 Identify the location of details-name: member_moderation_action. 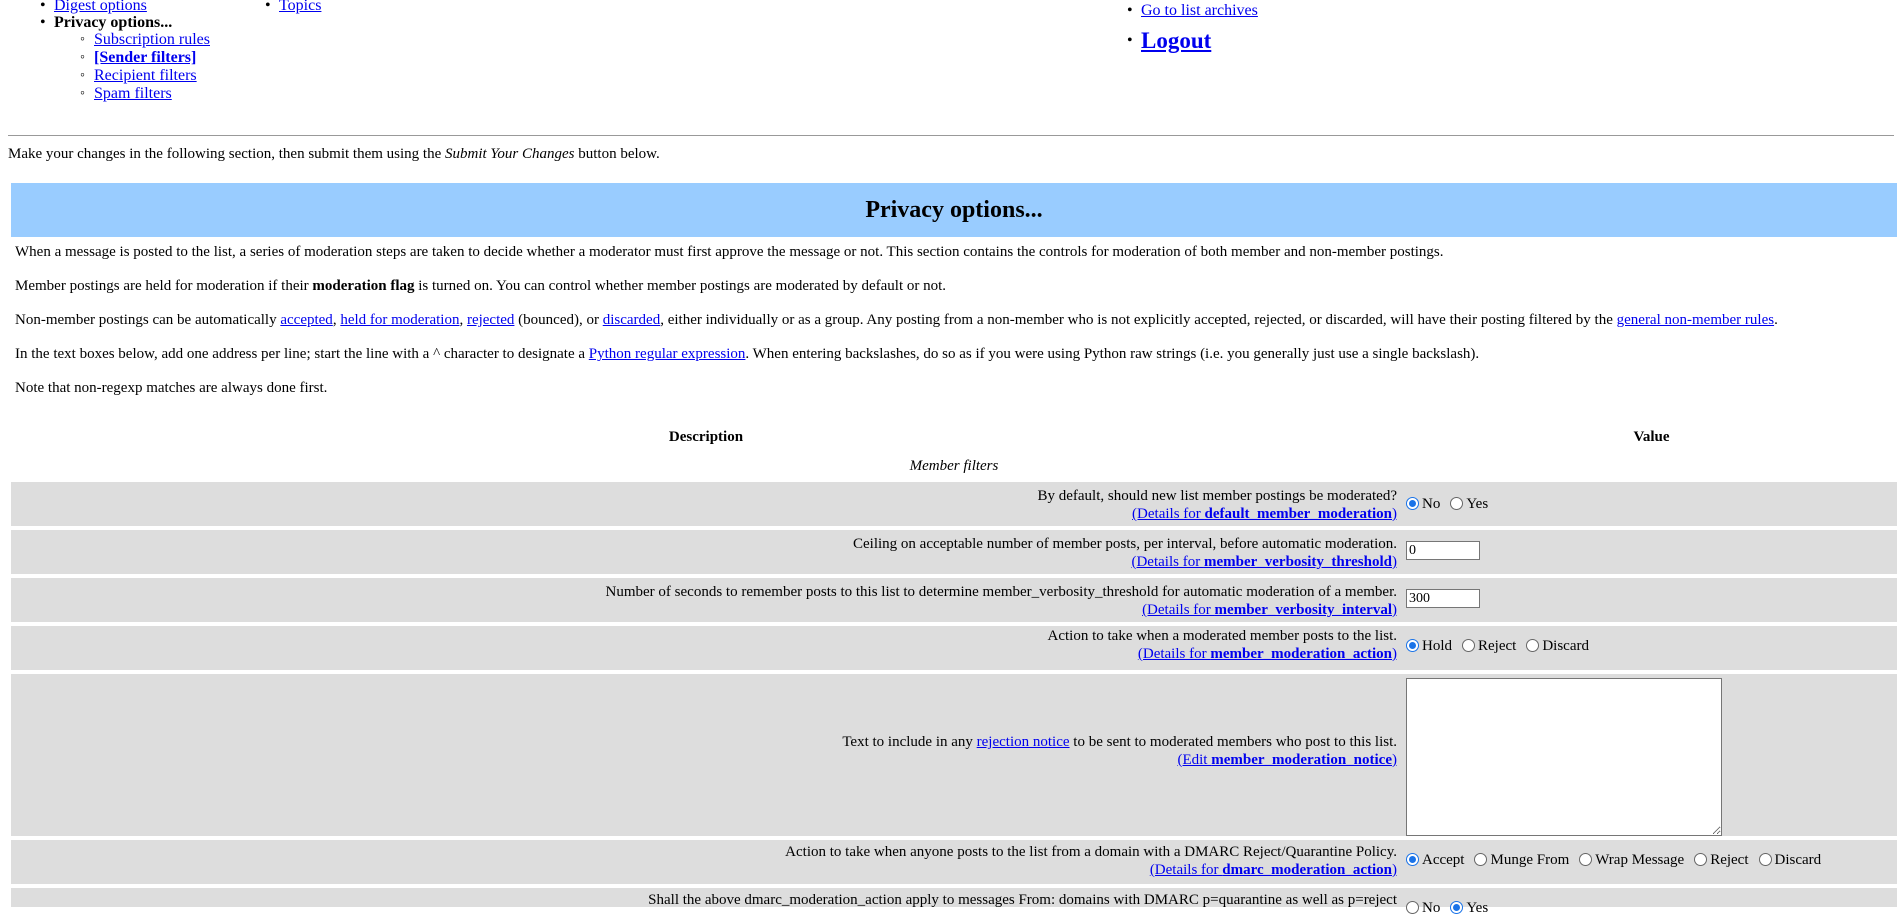
(1301, 654).